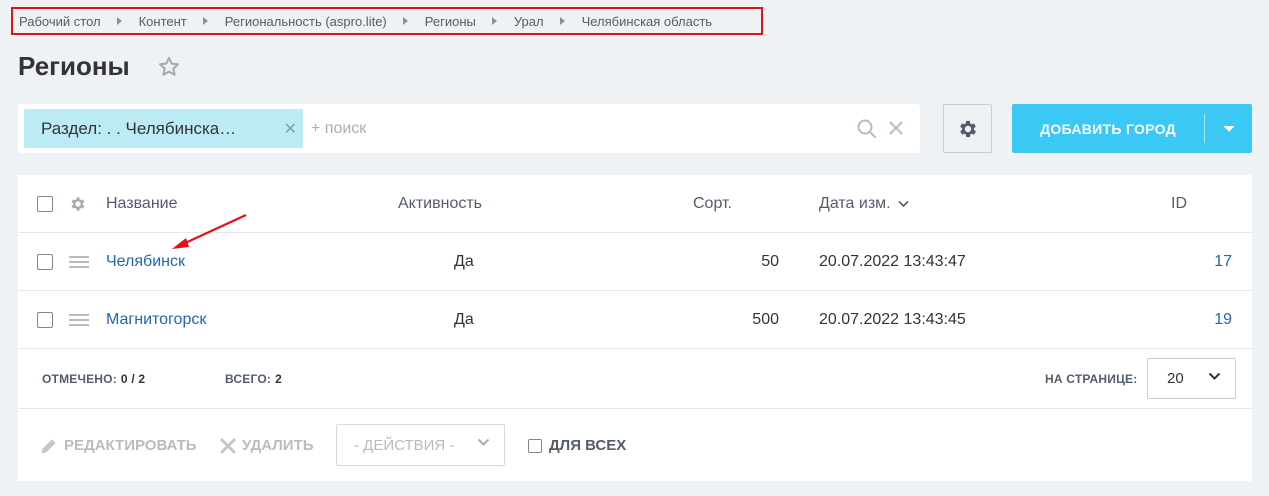 The image size is (1269, 496). What do you see at coordinates (45, 203) in the screenshot?
I see `select-all-checkbox` at bounding box center [45, 203].